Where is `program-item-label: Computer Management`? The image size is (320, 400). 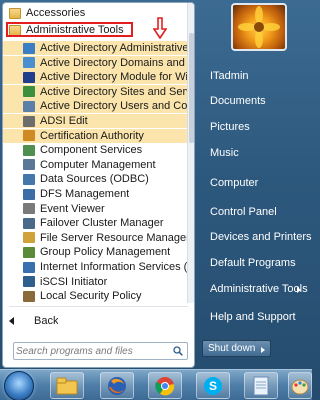
program-item-label: Computer Management is located at coordinates (98, 164).